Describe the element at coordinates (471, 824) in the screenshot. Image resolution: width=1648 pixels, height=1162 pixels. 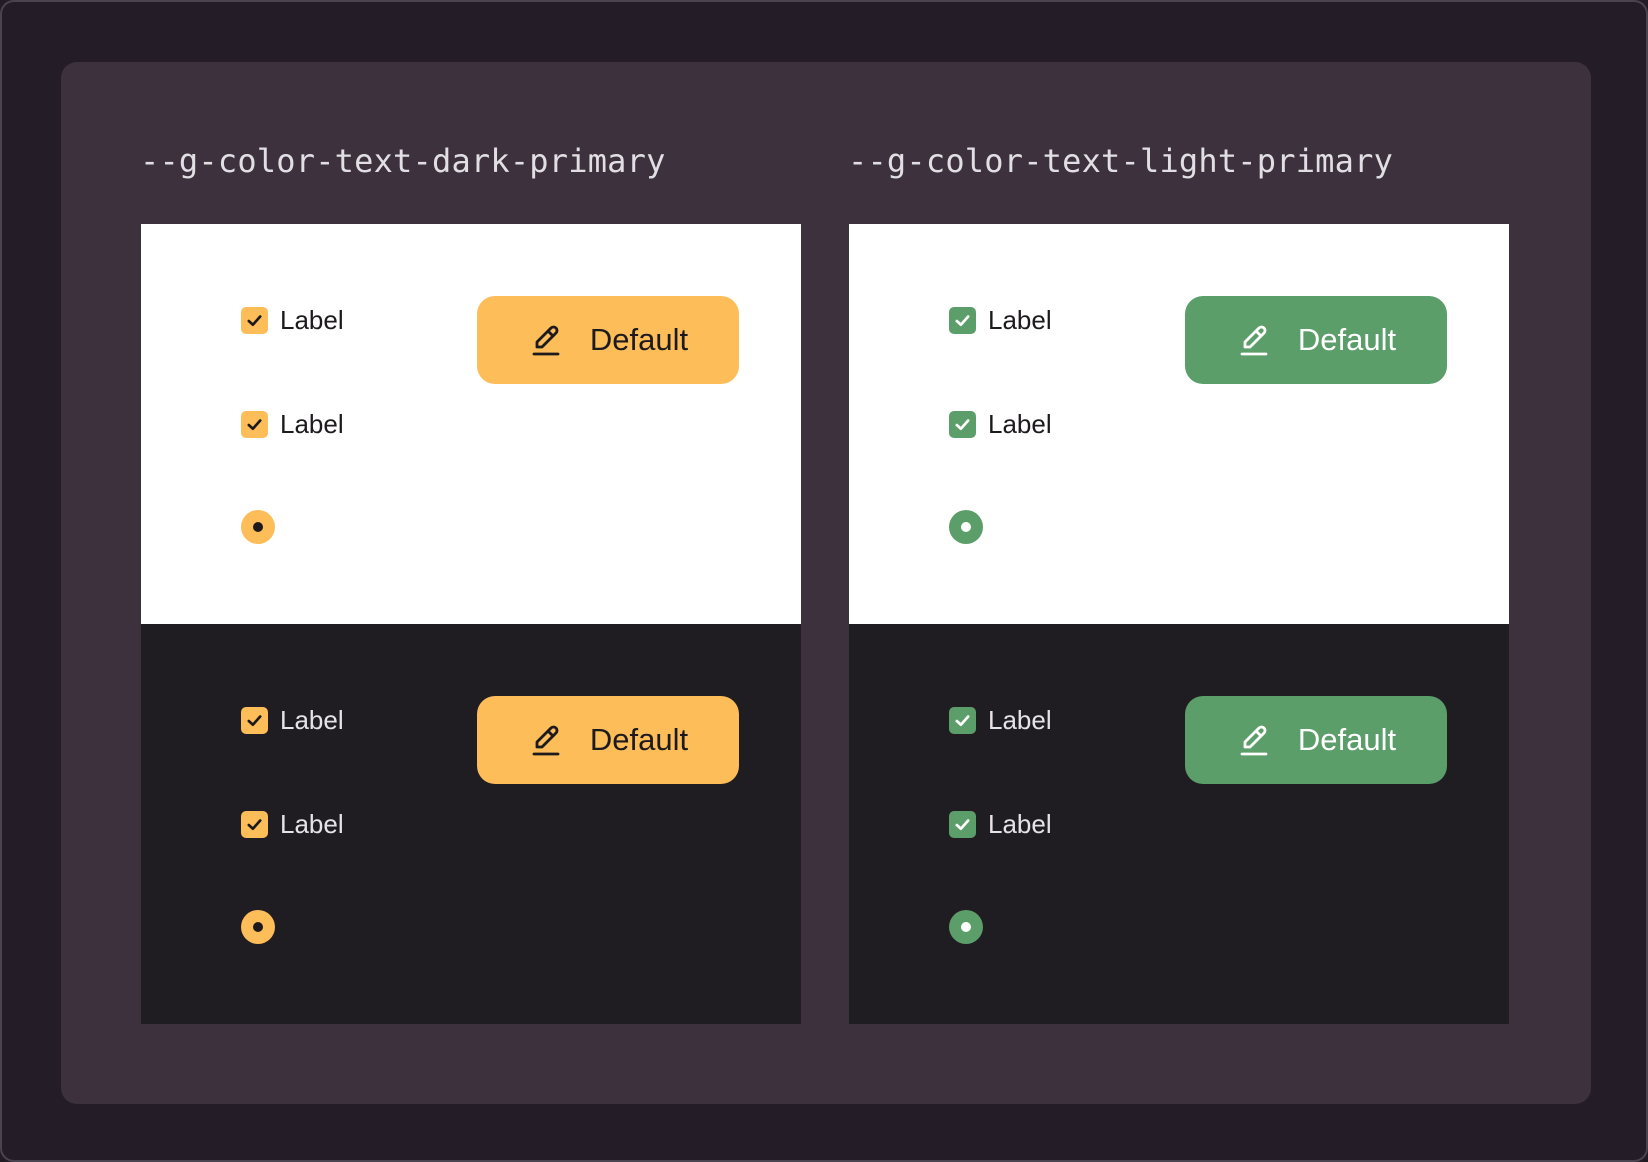
I see `preview-tile-dark-dark-primary: Label Label Default` at that location.